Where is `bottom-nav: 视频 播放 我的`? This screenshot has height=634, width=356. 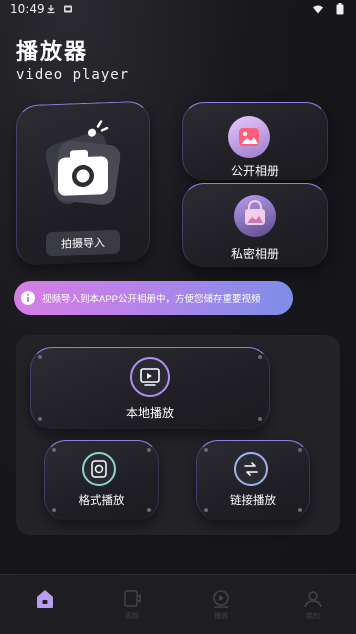 bottom-nav: 视频 播放 我的 is located at coordinates (178, 604).